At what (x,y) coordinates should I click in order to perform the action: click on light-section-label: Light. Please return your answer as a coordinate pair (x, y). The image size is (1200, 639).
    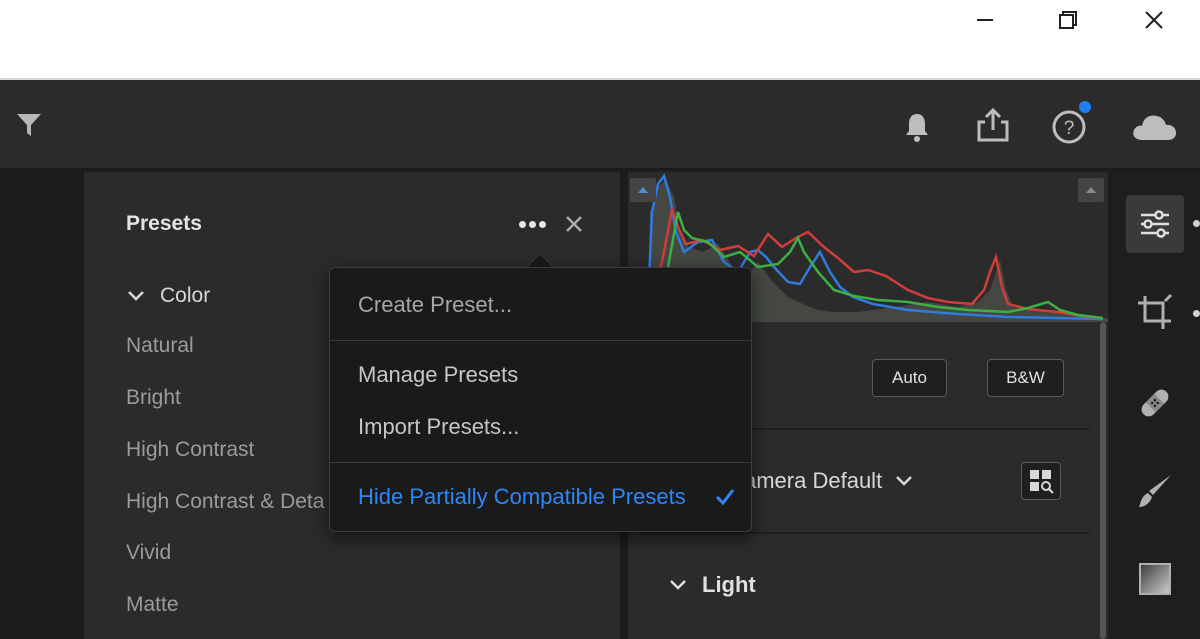
    Looking at the image, I should click on (729, 584).